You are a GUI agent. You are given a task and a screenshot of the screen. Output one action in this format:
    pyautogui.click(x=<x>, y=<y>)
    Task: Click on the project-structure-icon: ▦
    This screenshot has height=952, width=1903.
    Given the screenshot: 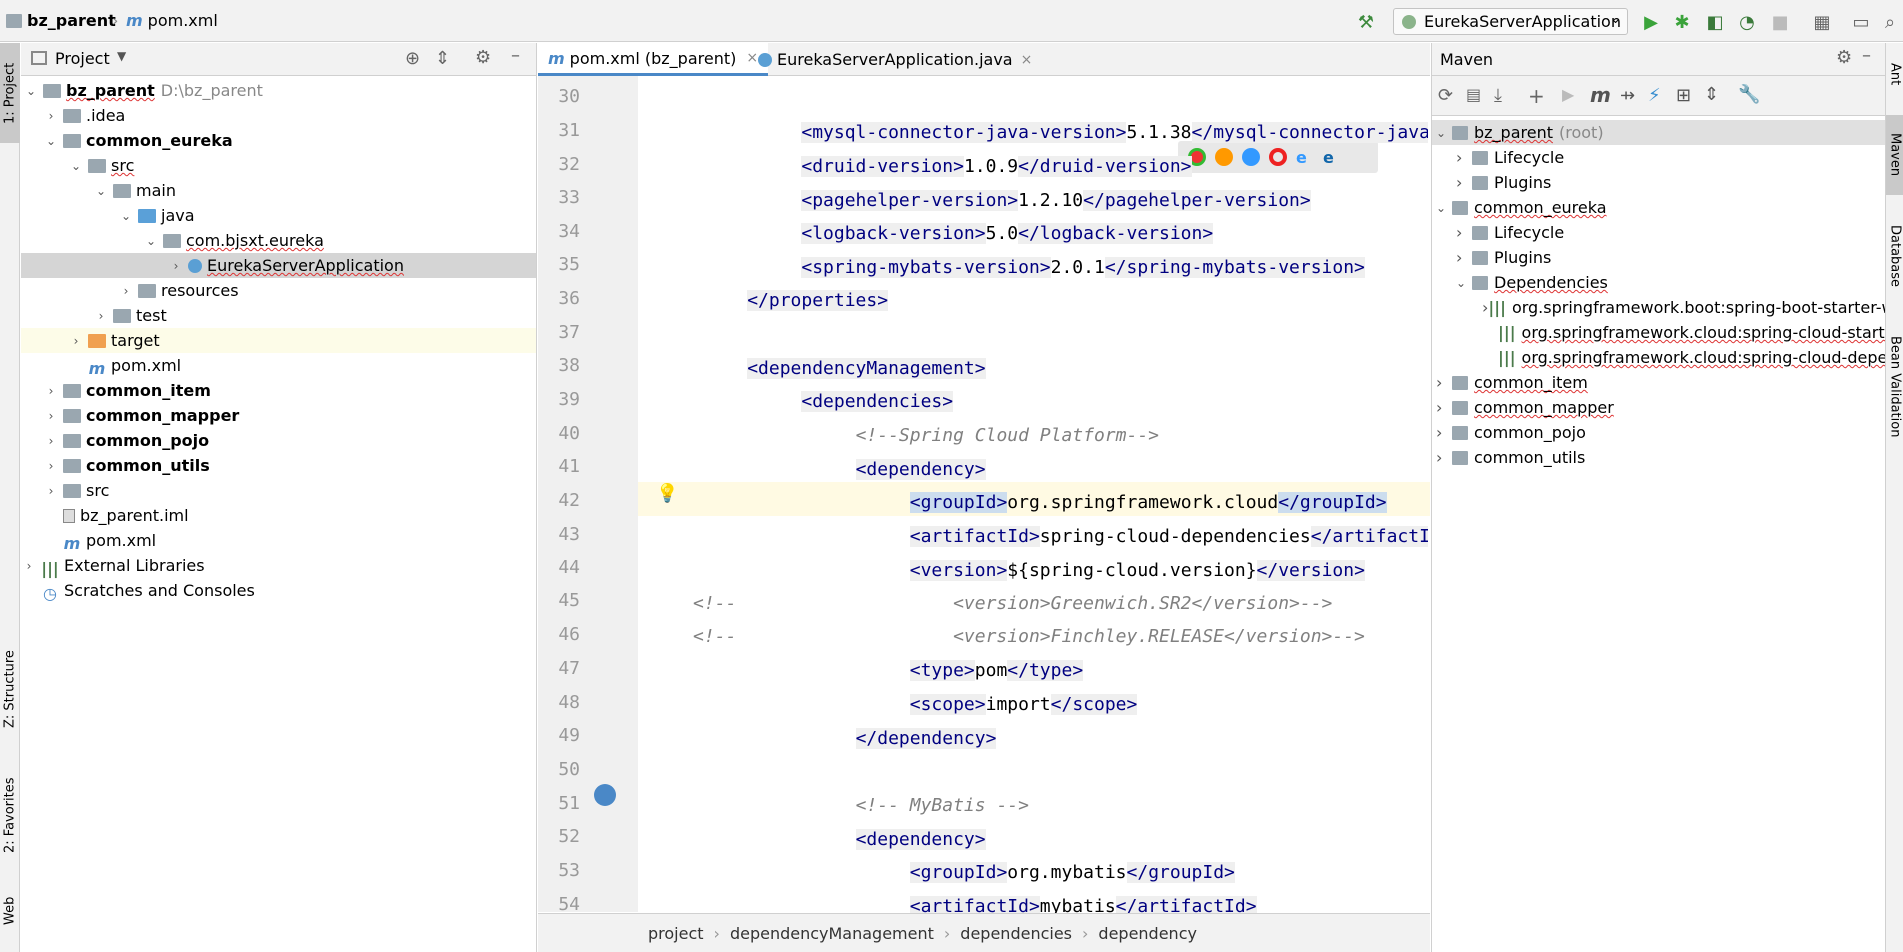 What is the action you would take?
    pyautogui.click(x=1822, y=22)
    